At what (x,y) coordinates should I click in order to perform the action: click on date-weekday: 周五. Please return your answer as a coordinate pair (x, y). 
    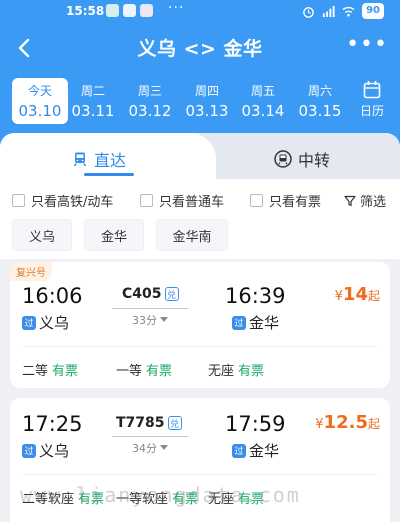
    Looking at the image, I should click on (262, 91).